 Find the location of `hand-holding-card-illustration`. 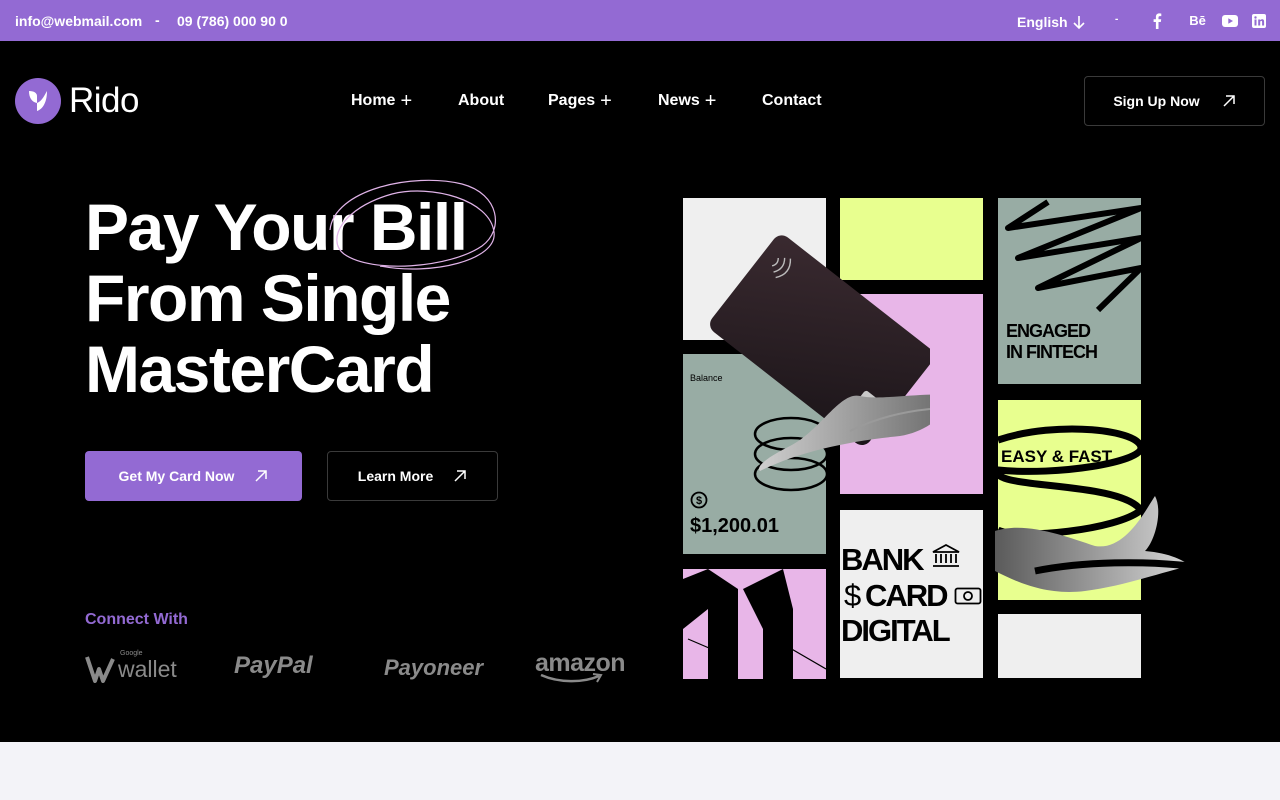

hand-holding-card-illustration is located at coordinates (820, 353).